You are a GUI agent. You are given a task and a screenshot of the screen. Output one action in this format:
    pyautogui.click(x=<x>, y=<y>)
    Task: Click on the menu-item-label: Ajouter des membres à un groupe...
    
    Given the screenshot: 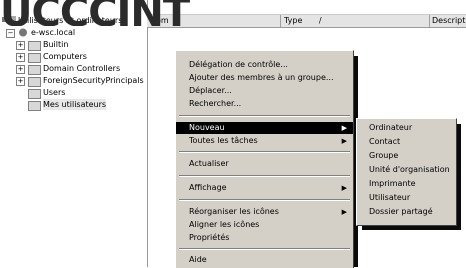 What is the action you would take?
    pyautogui.click(x=261, y=77)
    